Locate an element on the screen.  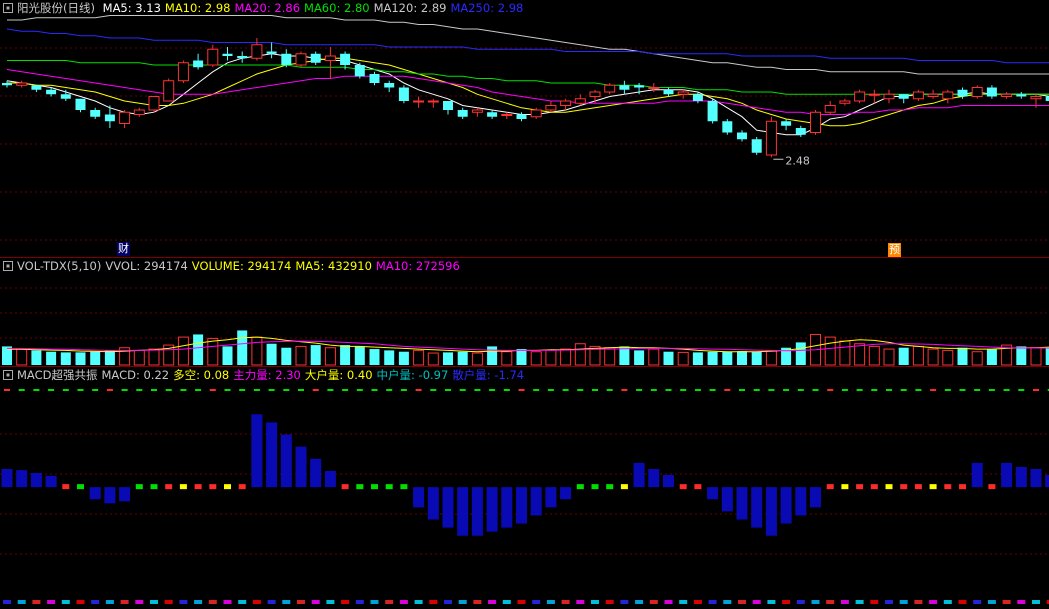
stock-title: 阳光股份(日线) is located at coordinates (56, 8).